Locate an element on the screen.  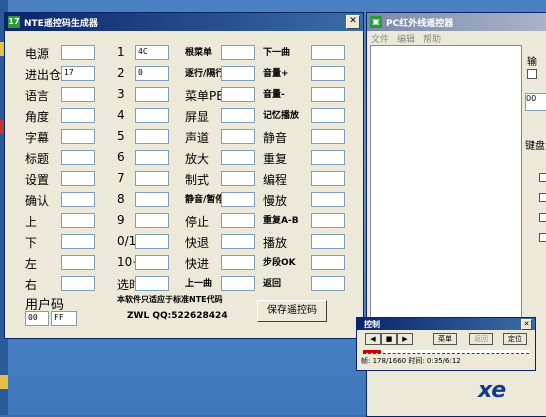
author-text: ZWL QQ:522628424 is located at coordinates (177, 316).